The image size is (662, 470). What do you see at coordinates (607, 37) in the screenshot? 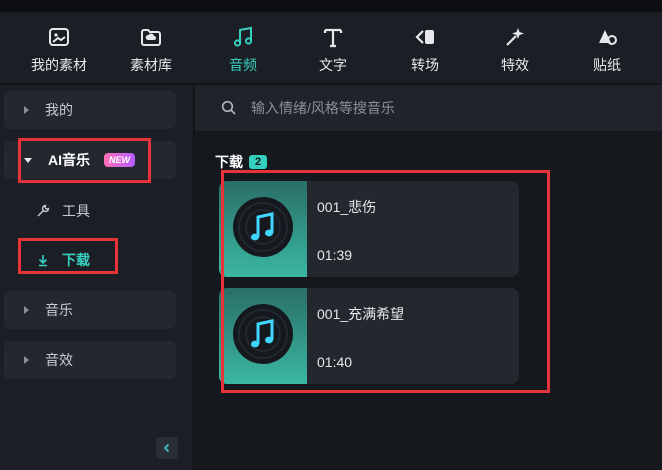
I see `sticker-icon` at bounding box center [607, 37].